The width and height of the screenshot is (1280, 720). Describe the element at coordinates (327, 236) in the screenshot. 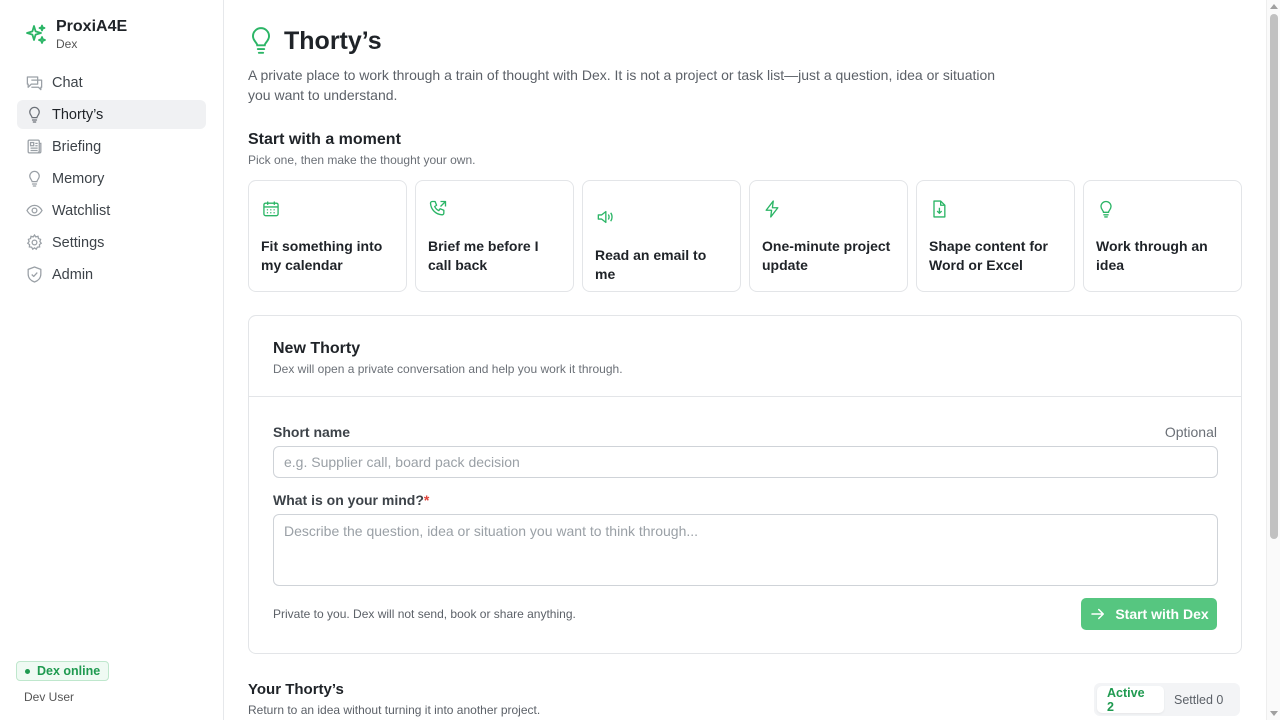

I see `moment-card-calendar: Fit something into my calendar` at that location.